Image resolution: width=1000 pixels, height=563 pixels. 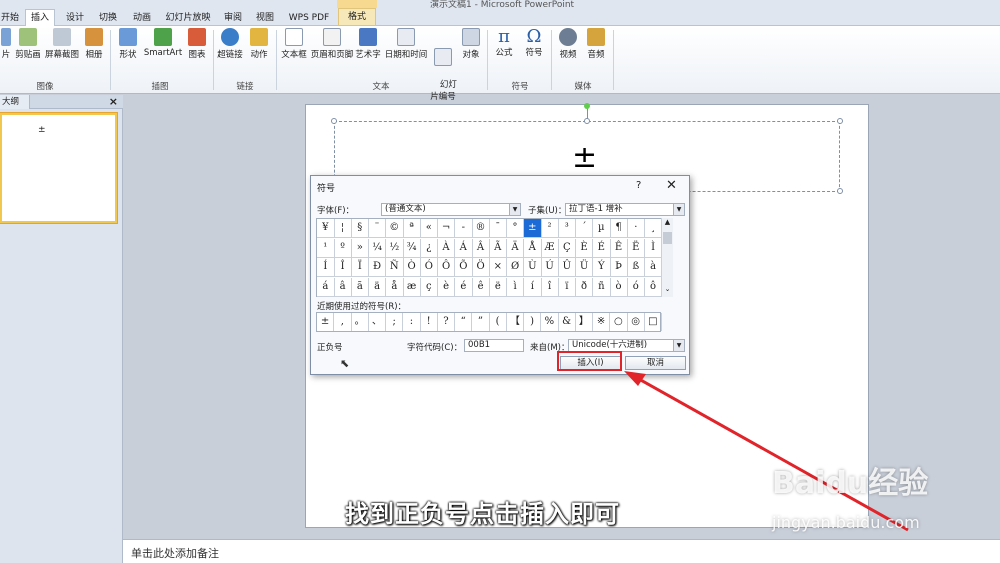 What do you see at coordinates (395, 287) in the screenshot?
I see `symbol-cell: å` at bounding box center [395, 287].